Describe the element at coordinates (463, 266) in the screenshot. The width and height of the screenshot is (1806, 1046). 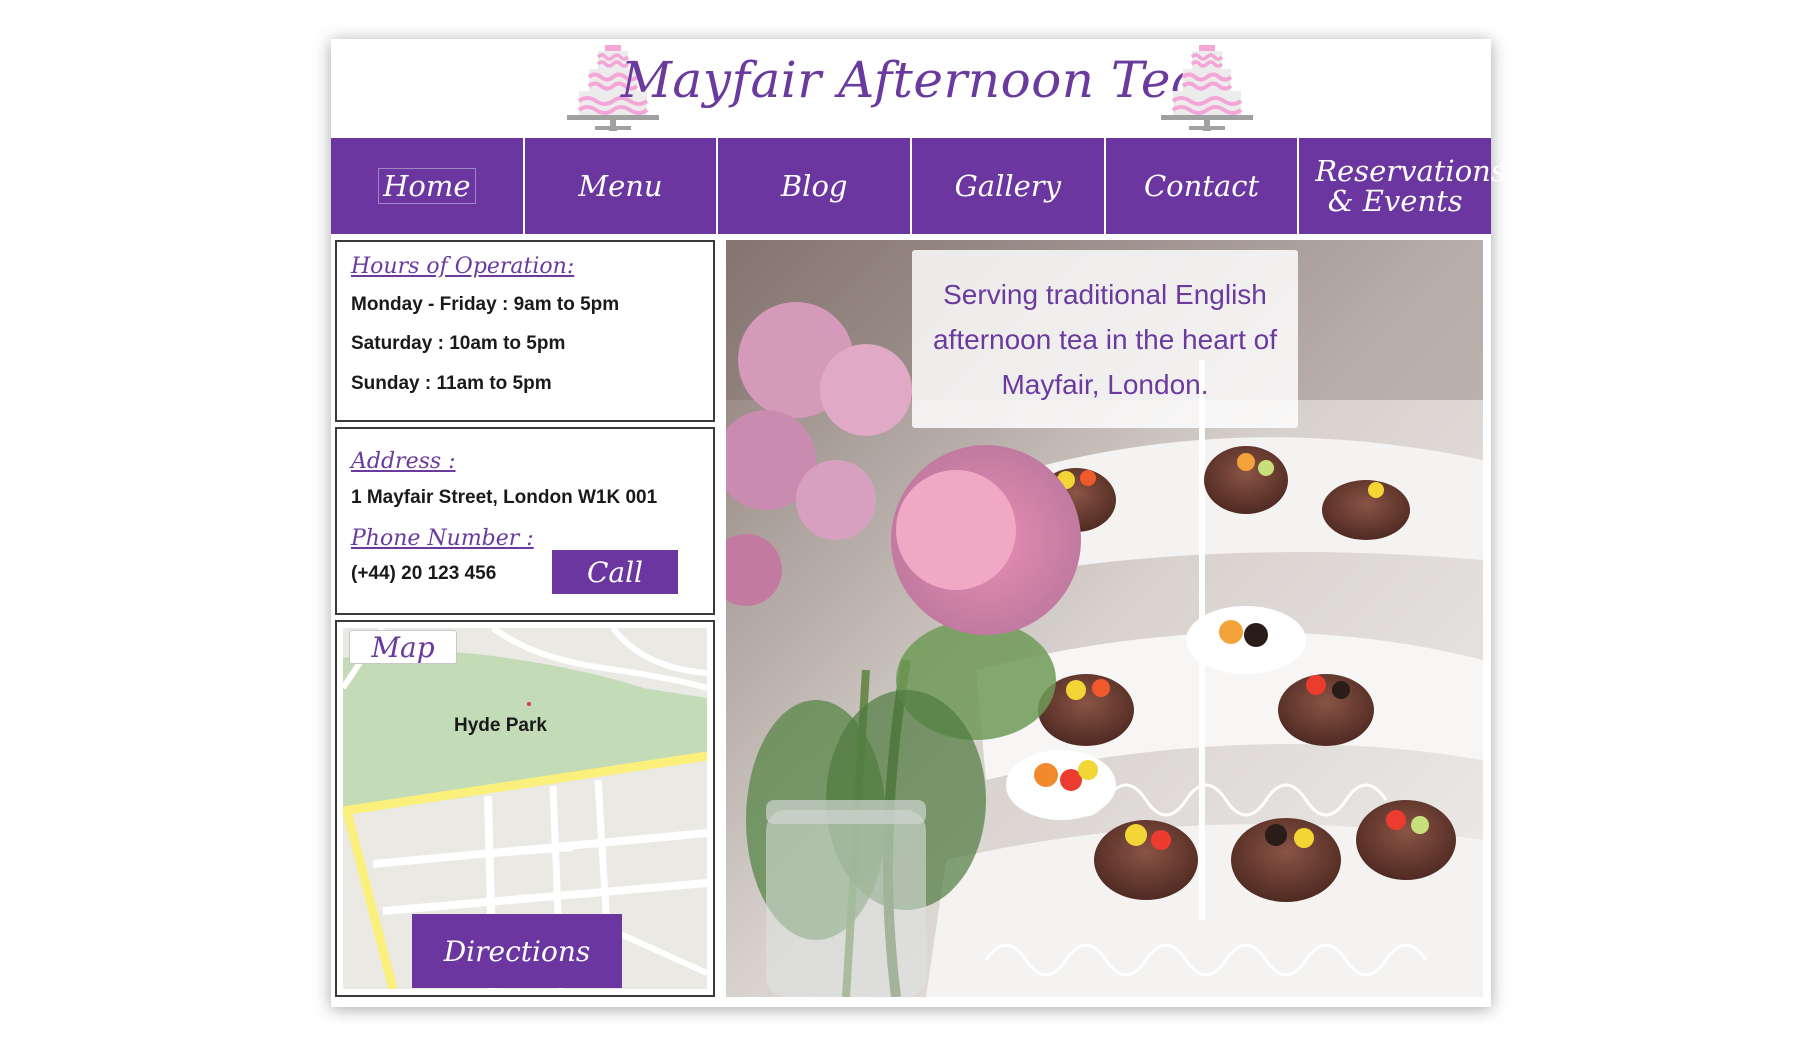
I see `hours-heading: Hours of Operation:` at that location.